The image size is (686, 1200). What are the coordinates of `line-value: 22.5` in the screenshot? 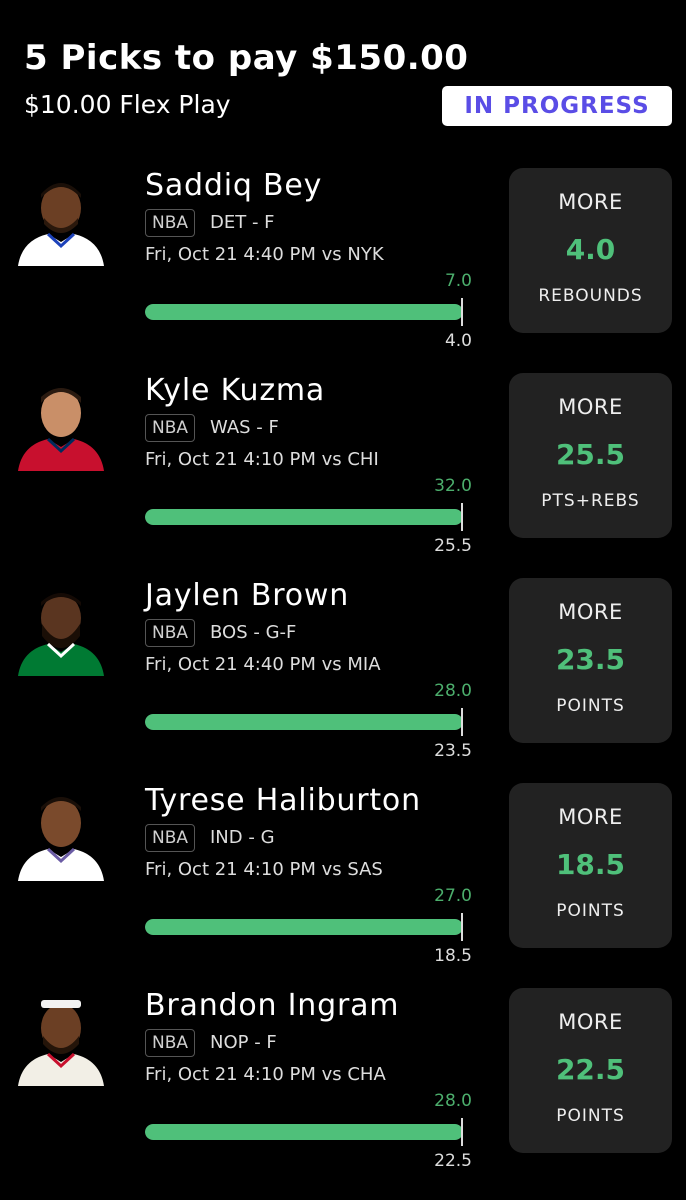 It's located at (453, 1161).